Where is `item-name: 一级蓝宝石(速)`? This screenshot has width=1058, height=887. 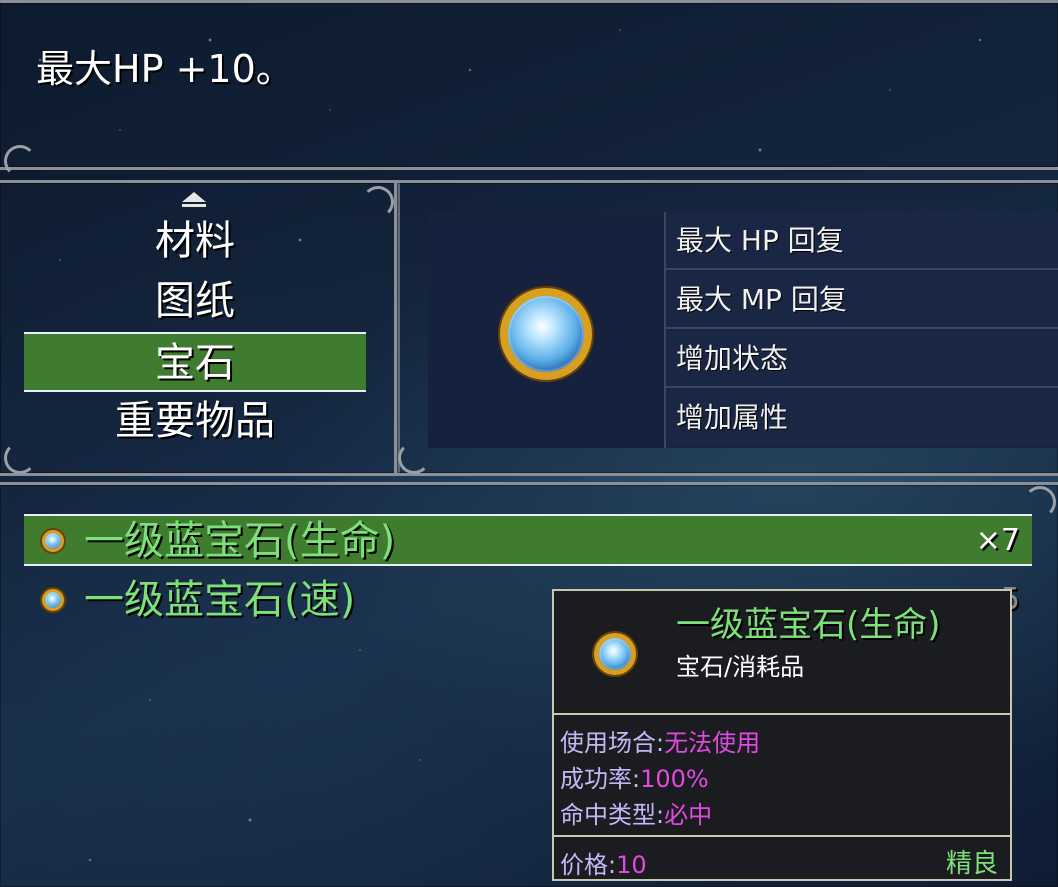
item-name: 一级蓝宝石(速) is located at coordinates (220, 600).